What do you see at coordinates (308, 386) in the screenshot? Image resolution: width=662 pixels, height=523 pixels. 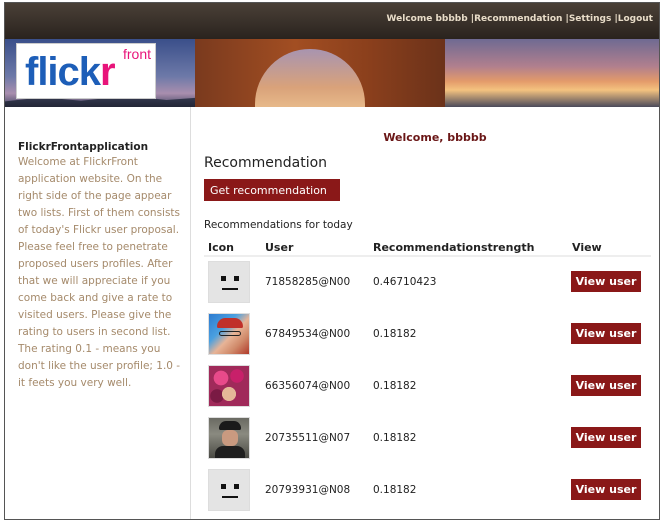 I see `user-id: 66356074@N00` at bounding box center [308, 386].